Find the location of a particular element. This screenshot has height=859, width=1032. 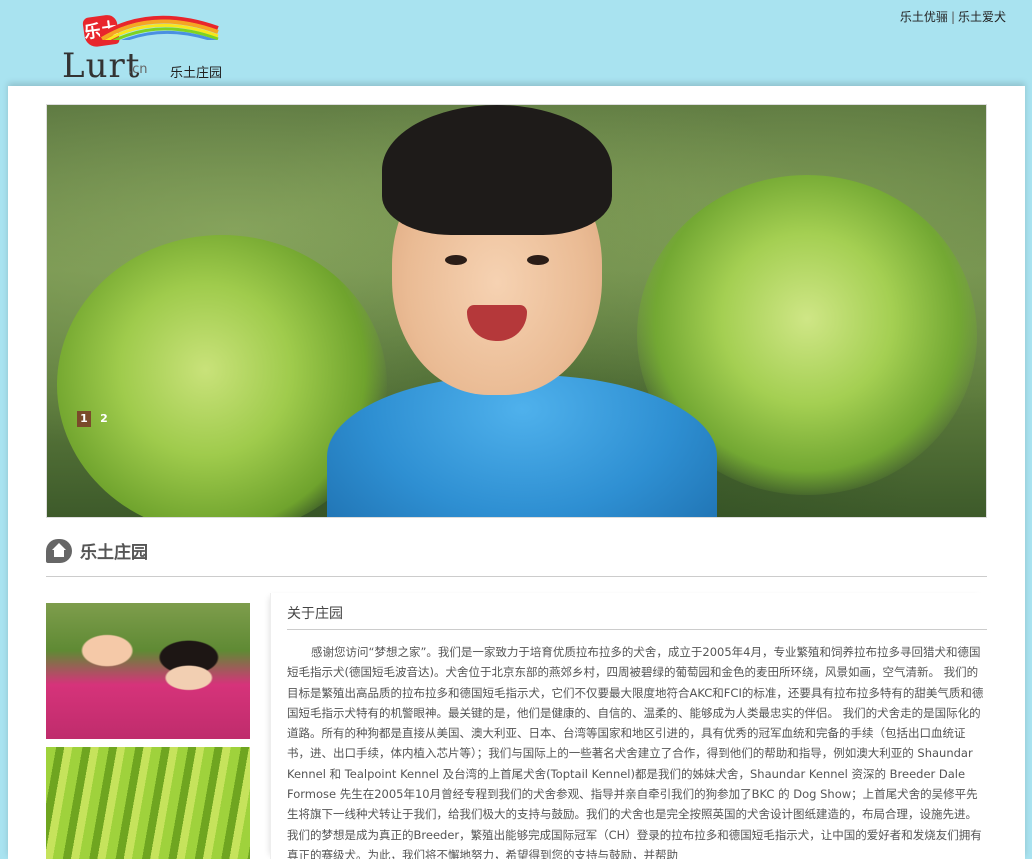

slide-dot-2: 2 is located at coordinates (104, 419).